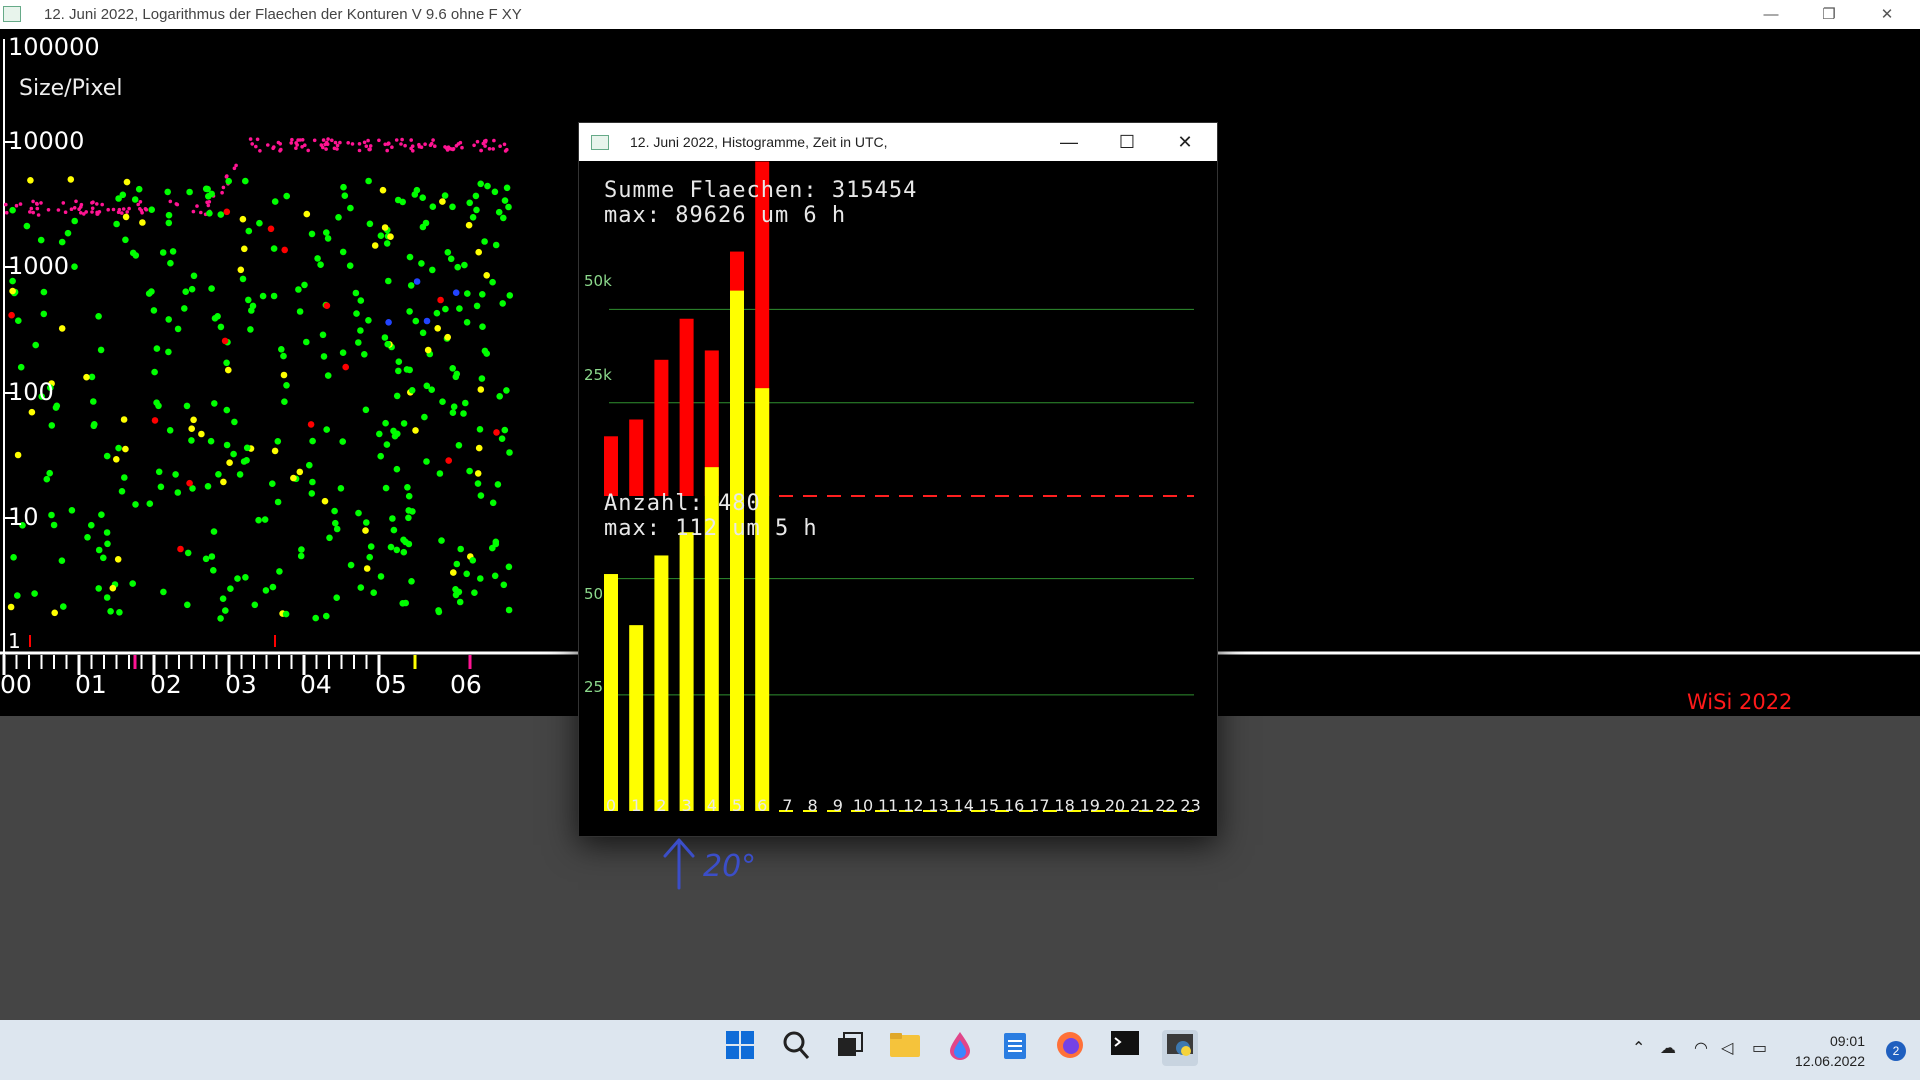  I want to click on volume-icon: ◁, so click(1727, 1047).